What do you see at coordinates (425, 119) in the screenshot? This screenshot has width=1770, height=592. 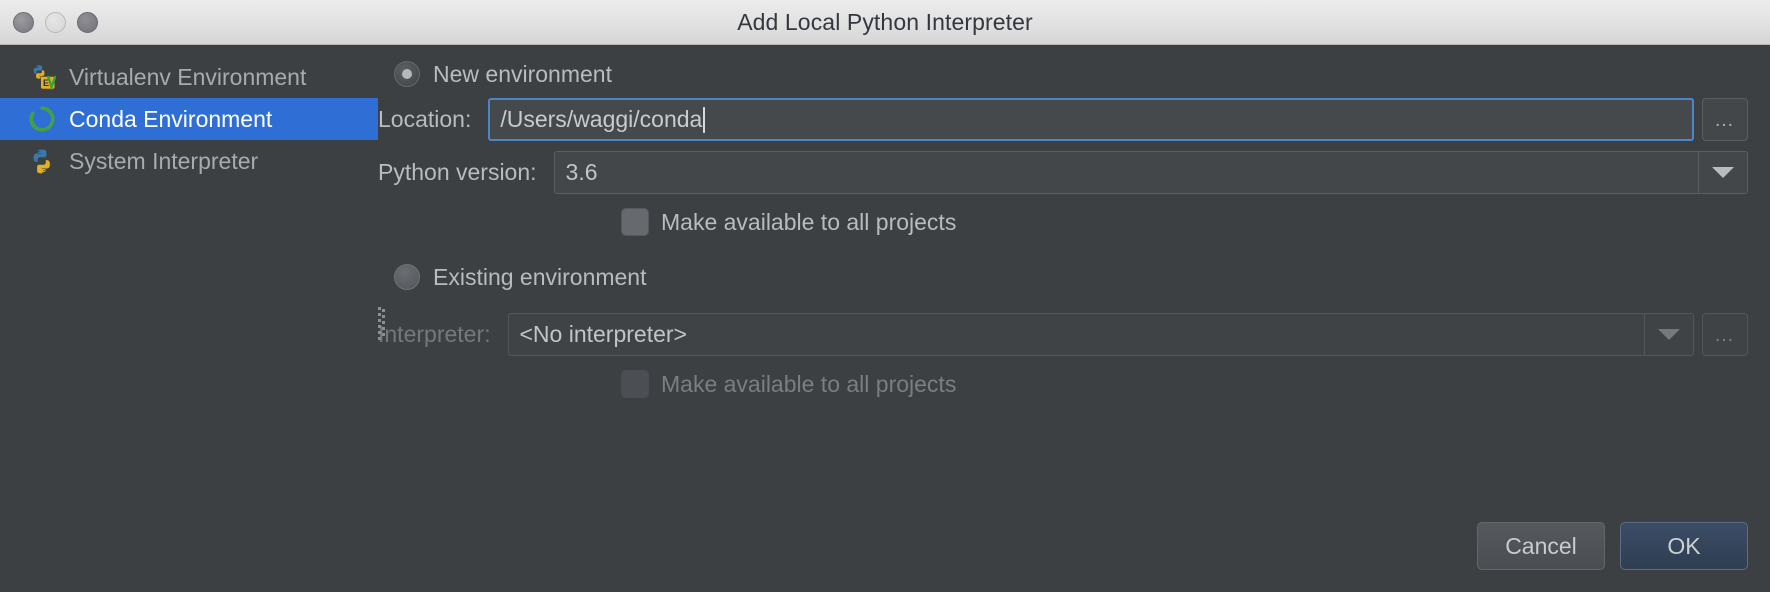 I see `location-label: Location:` at bounding box center [425, 119].